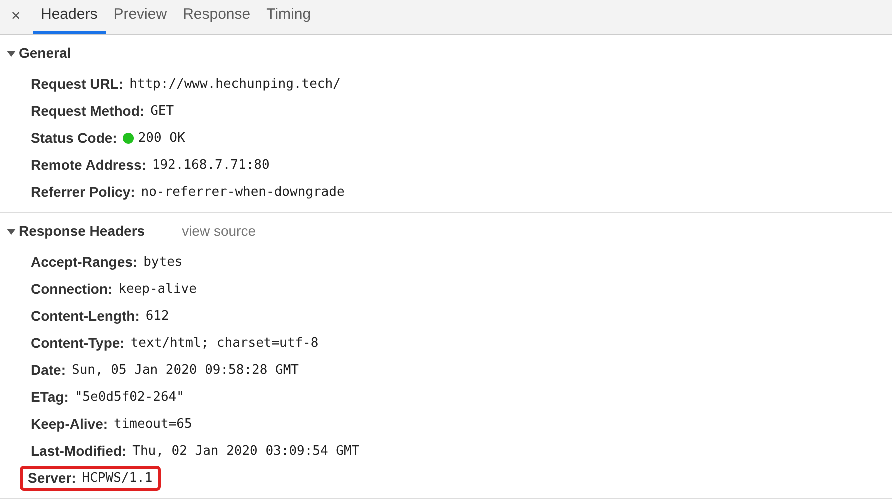 This screenshot has width=892, height=503. Describe the element at coordinates (153, 425) in the screenshot. I see `header-value: timeout=65` at that location.